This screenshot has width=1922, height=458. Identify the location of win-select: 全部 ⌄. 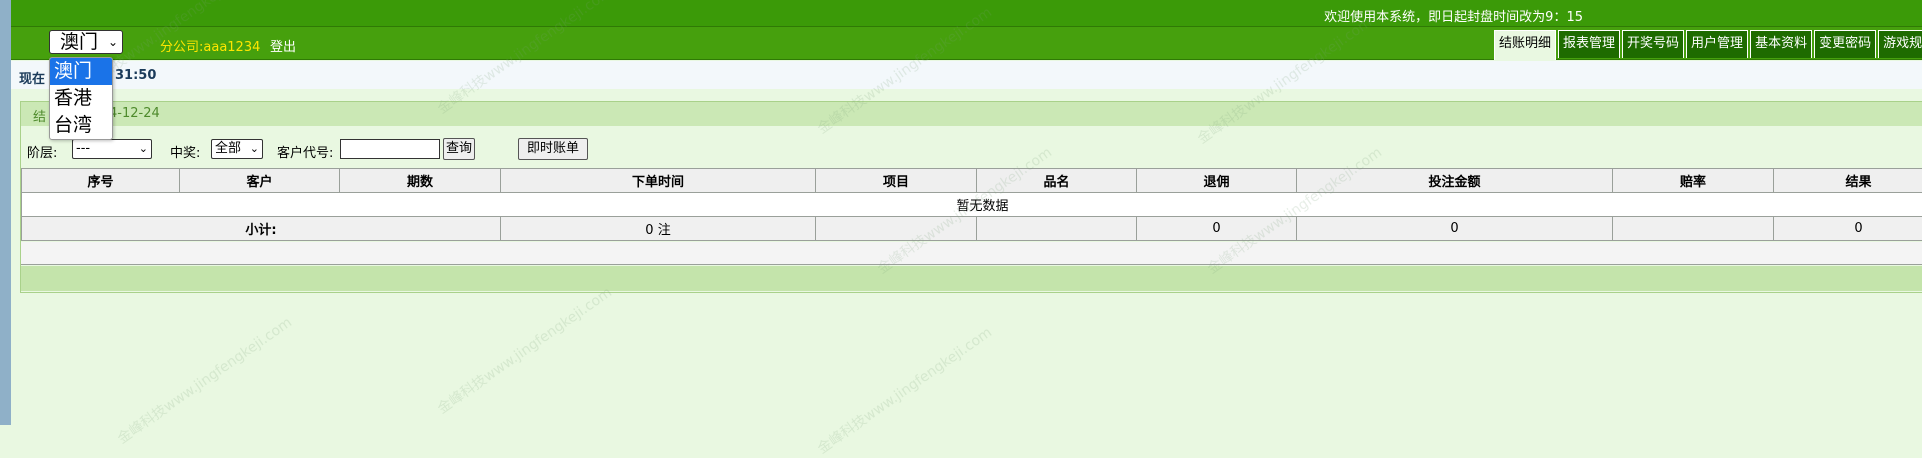
(237, 149).